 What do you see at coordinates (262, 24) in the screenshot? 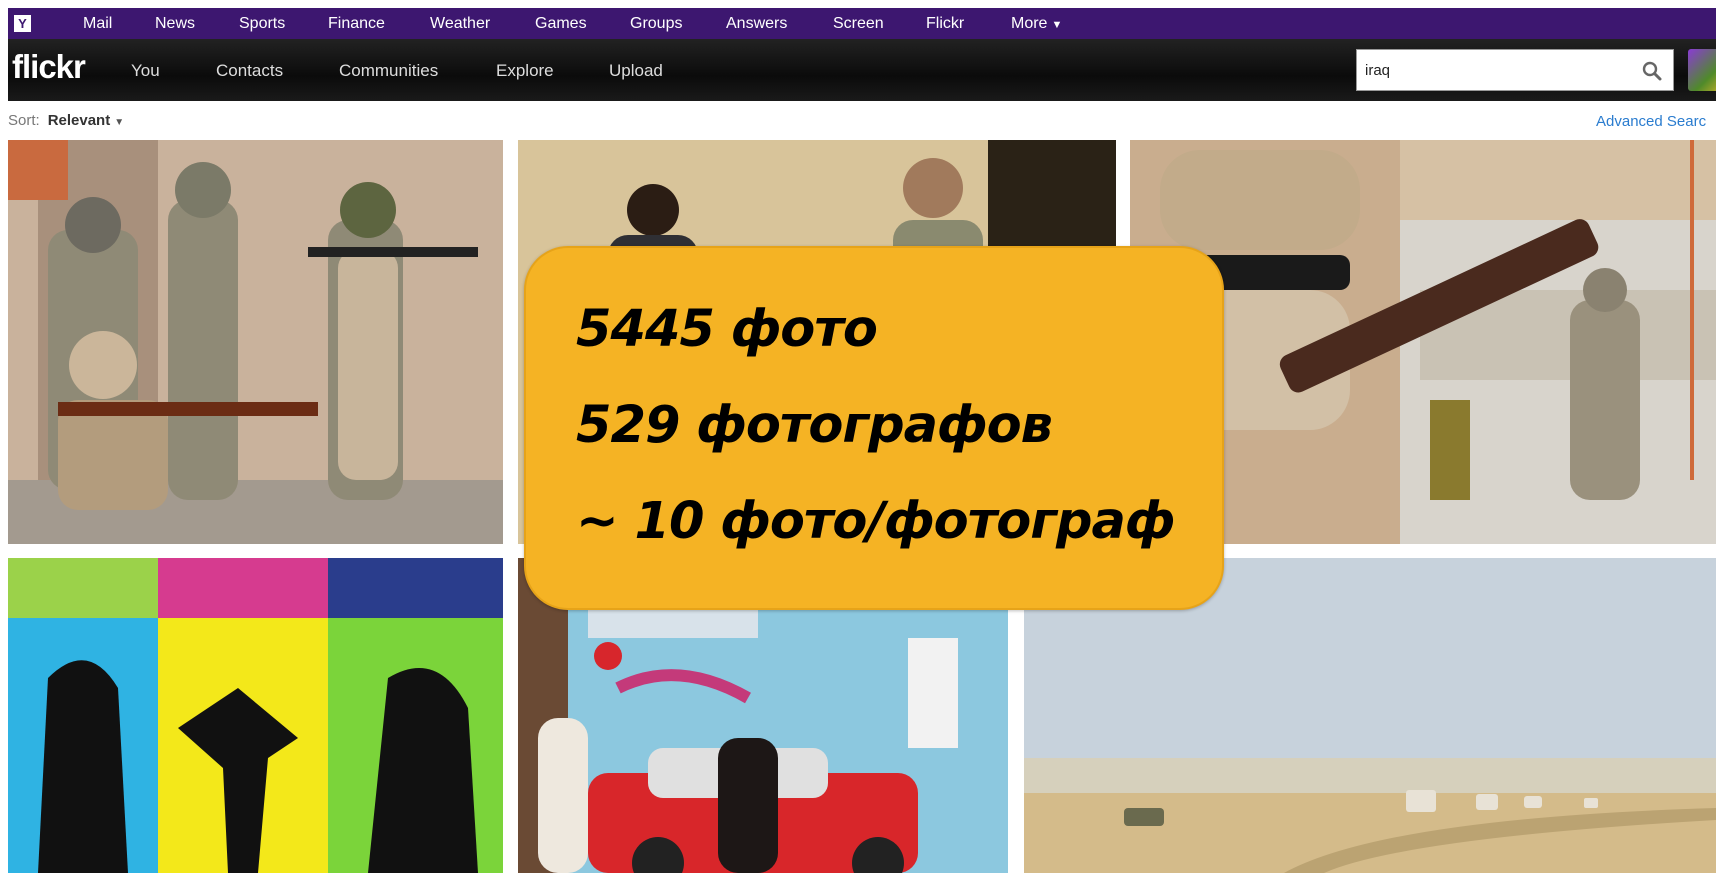
I see `yahoo-link-sports: Sports` at bounding box center [262, 24].